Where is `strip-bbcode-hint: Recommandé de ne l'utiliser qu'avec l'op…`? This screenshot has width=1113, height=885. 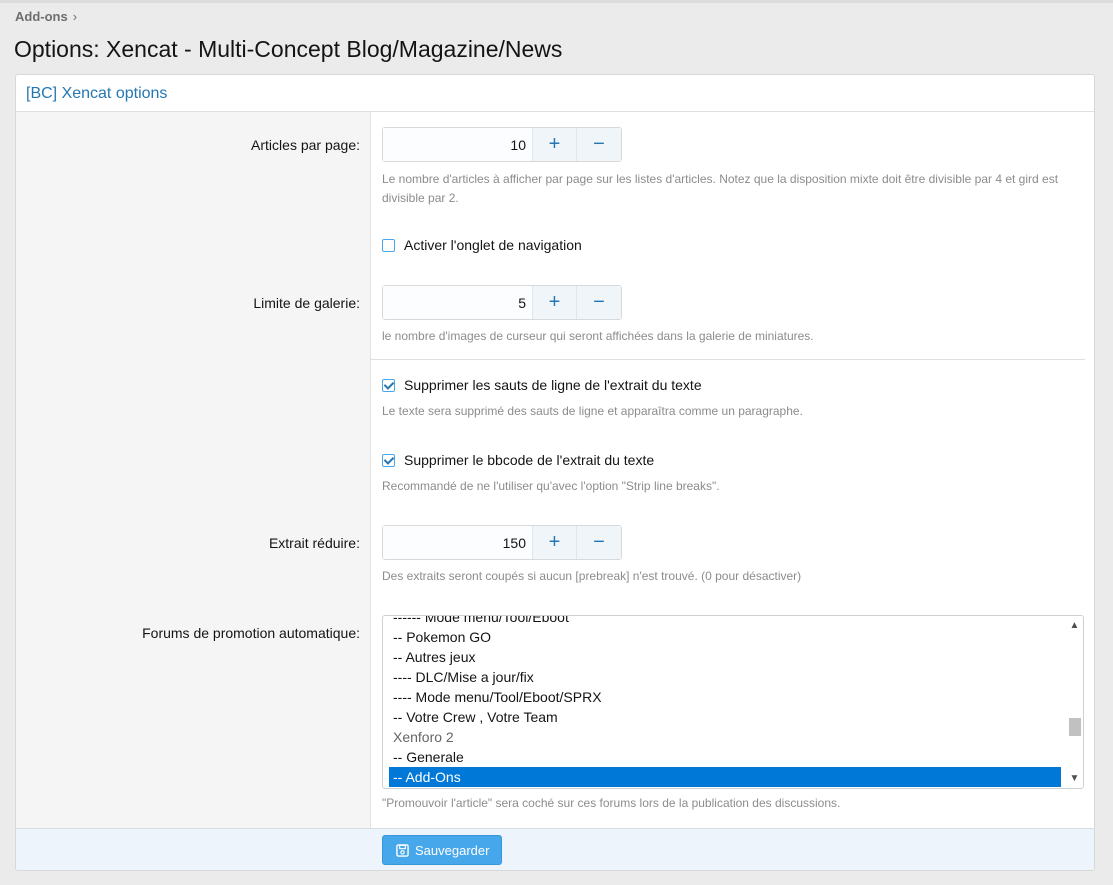 strip-bbcode-hint: Recommandé de ne l'utiliser qu'avec l'op… is located at coordinates (551, 486).